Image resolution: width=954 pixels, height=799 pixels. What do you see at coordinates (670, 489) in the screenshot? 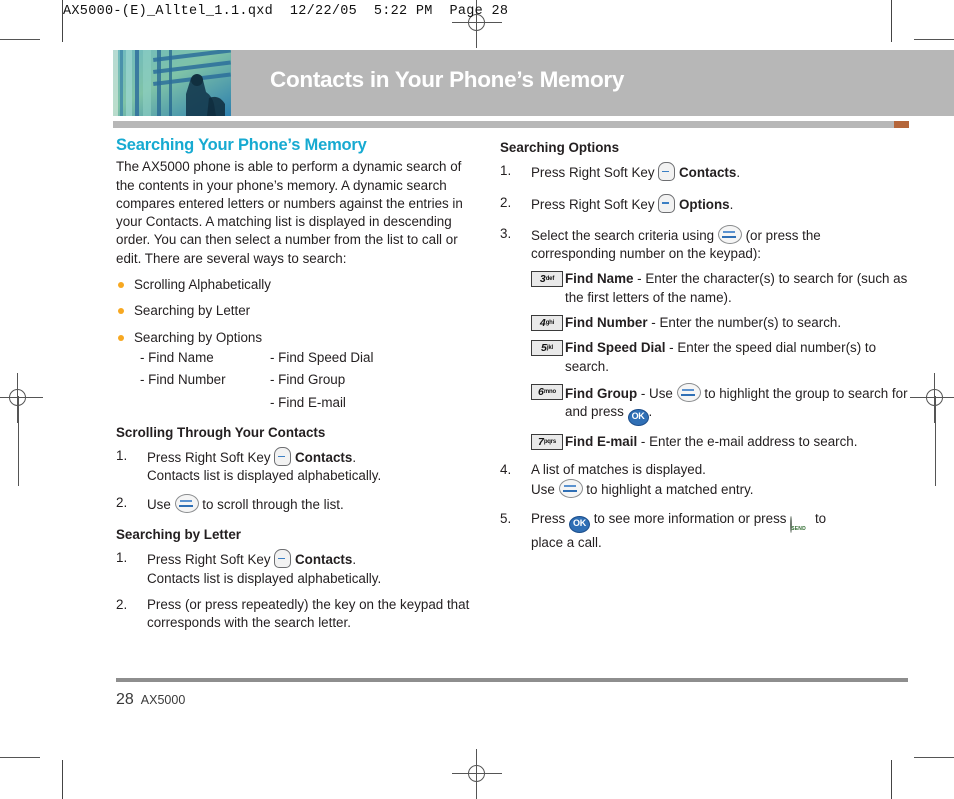
I see `step-text-post: to highlight a matched entry.` at bounding box center [670, 489].